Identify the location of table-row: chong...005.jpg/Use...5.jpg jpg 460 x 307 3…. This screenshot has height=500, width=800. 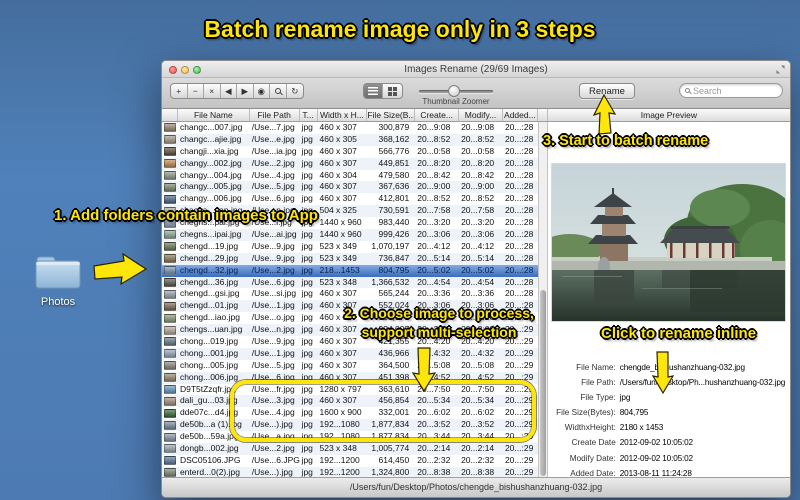
(350, 366).